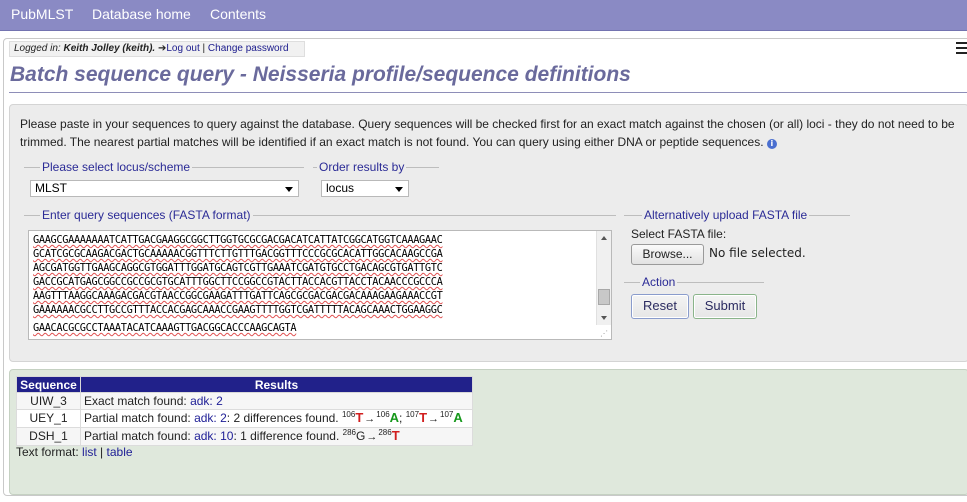  Describe the element at coordinates (604, 297) in the screenshot. I see `scrollbar-thumb` at that location.